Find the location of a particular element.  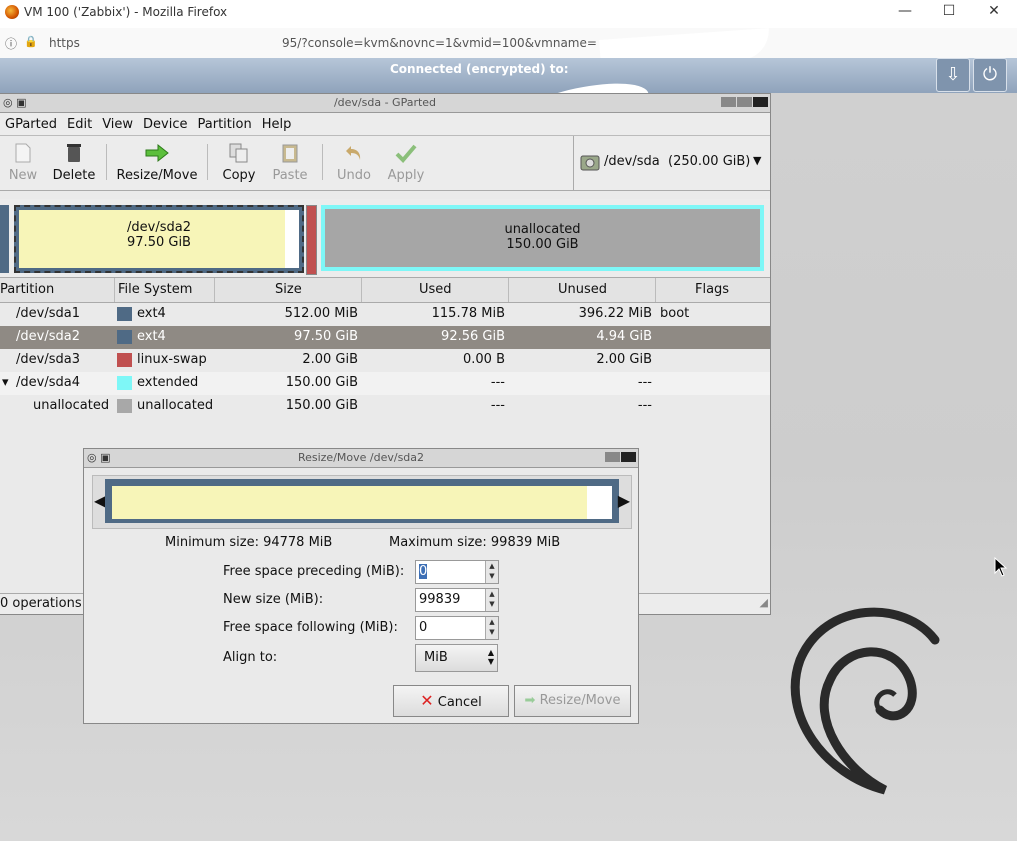

map-unallocated: unallocated 150.00 GiB is located at coordinates (542, 238).